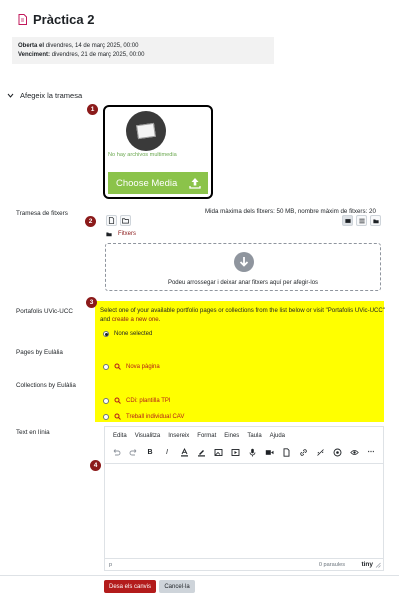 This screenshot has width=399, height=600. I want to click on add-file-button, so click(111, 220).